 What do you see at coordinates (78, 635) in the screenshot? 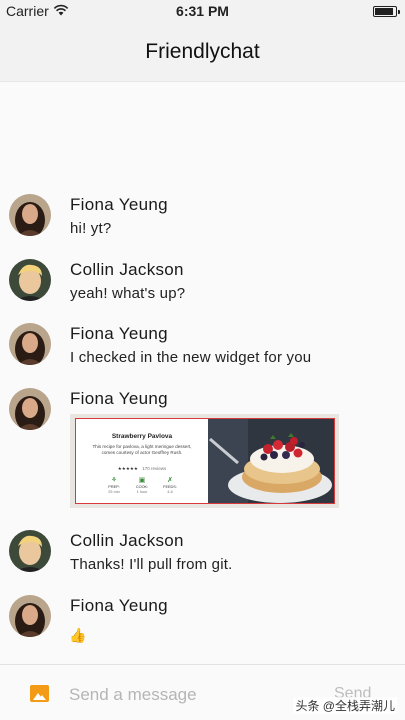
I see `thumbs-up-icon: 👍` at bounding box center [78, 635].